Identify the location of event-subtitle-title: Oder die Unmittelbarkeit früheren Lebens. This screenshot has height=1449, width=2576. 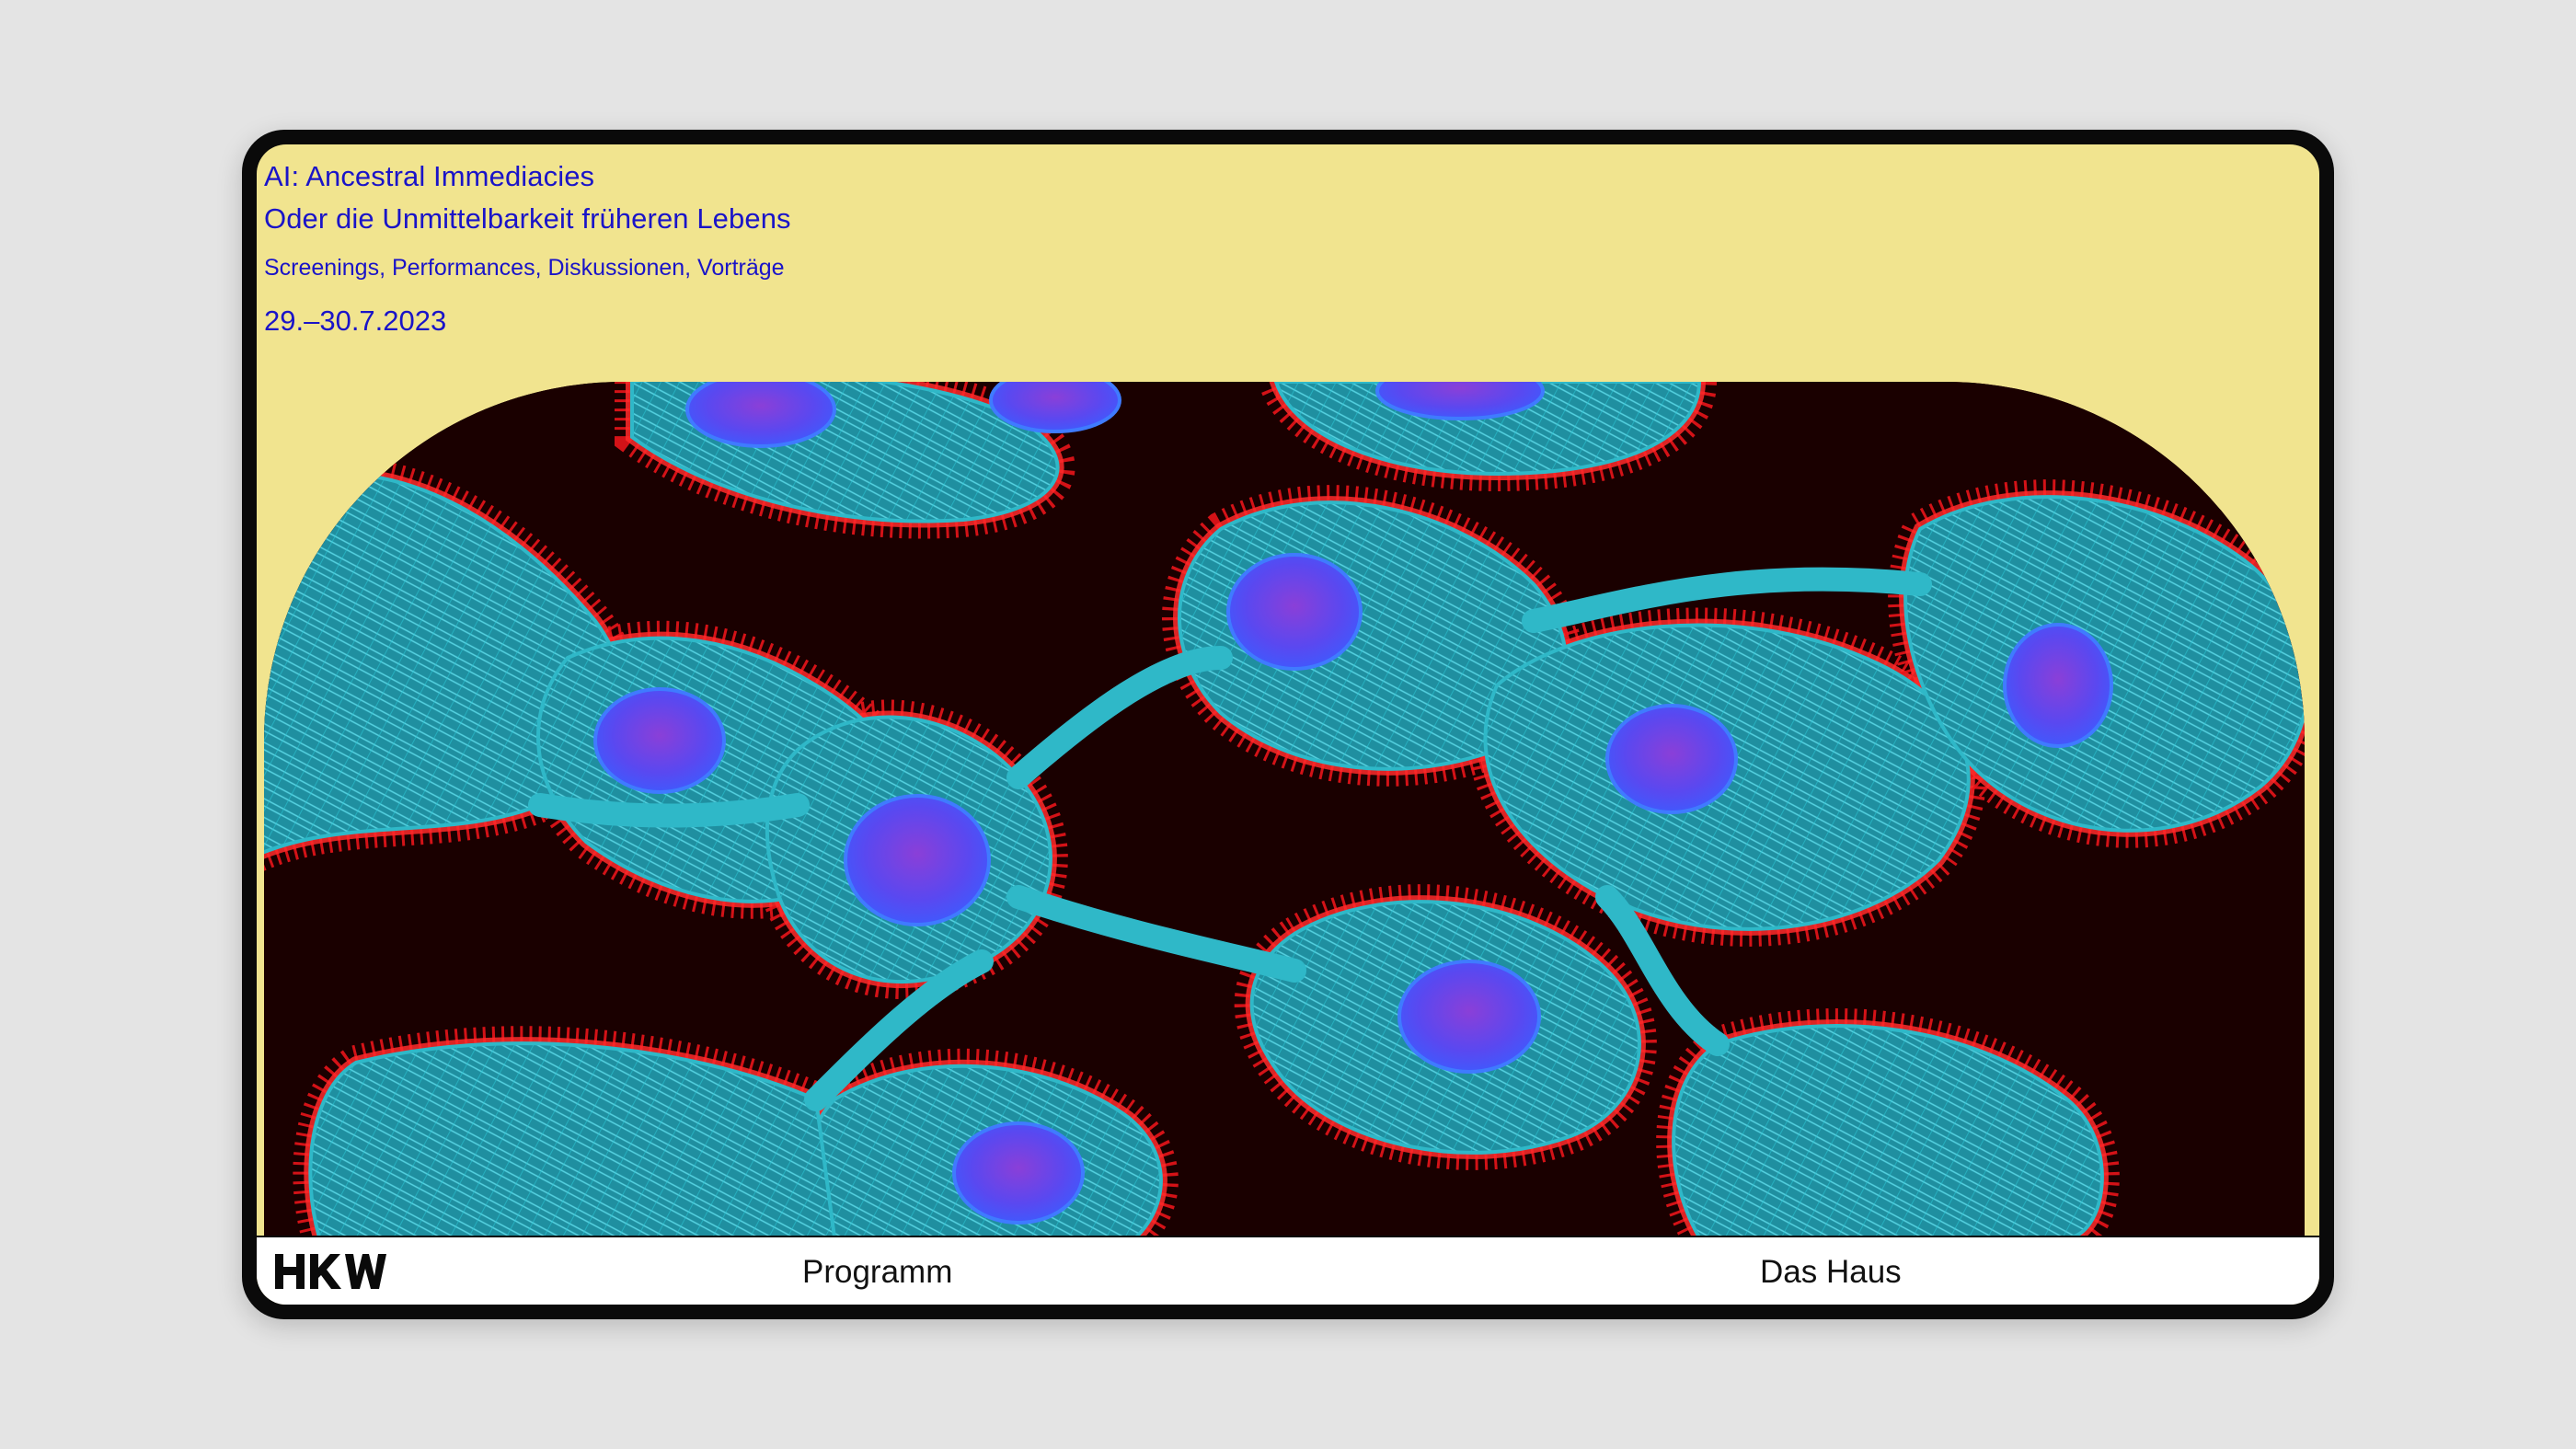
(527, 219).